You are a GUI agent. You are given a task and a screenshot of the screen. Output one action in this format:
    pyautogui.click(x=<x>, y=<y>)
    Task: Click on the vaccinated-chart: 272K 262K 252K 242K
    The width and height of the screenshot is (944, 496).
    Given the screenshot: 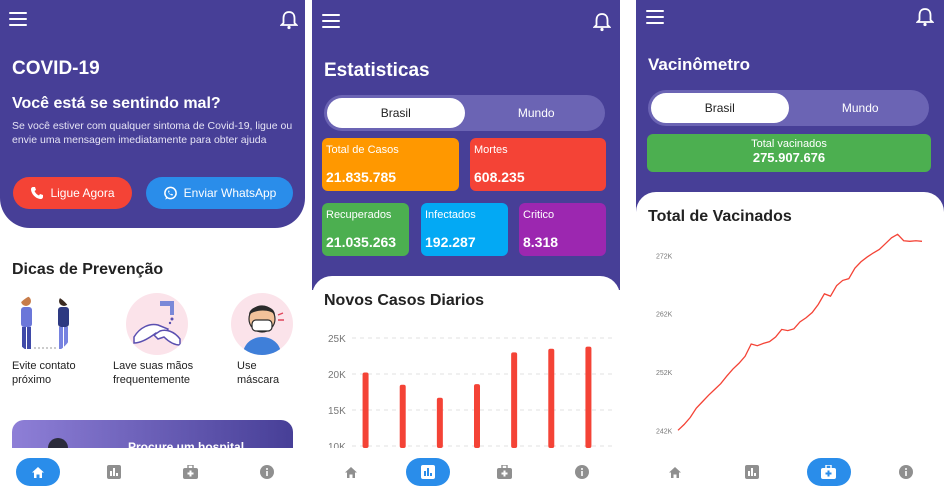 What is the action you would take?
    pyautogui.click(x=789, y=334)
    